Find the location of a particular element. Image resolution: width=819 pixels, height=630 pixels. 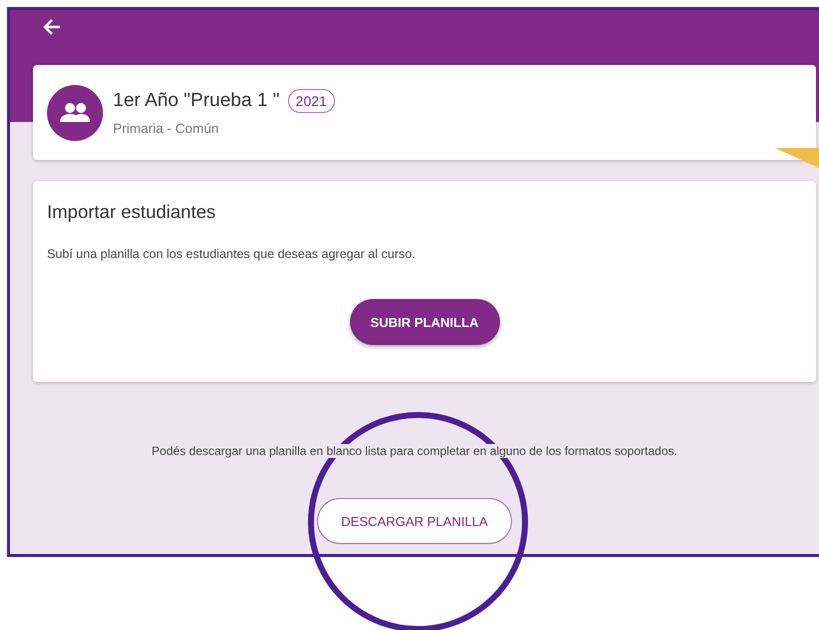

course-subtitle: Primaria - Común is located at coordinates (166, 128).